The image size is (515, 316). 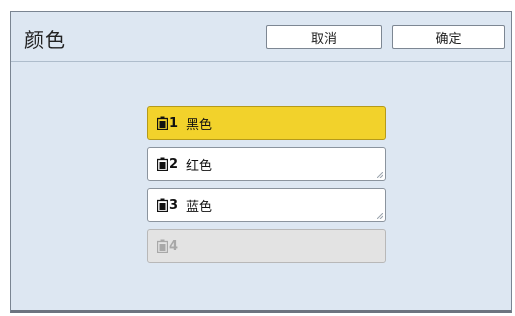 What do you see at coordinates (199, 166) in the screenshot?
I see `slot-color-name: 红色` at bounding box center [199, 166].